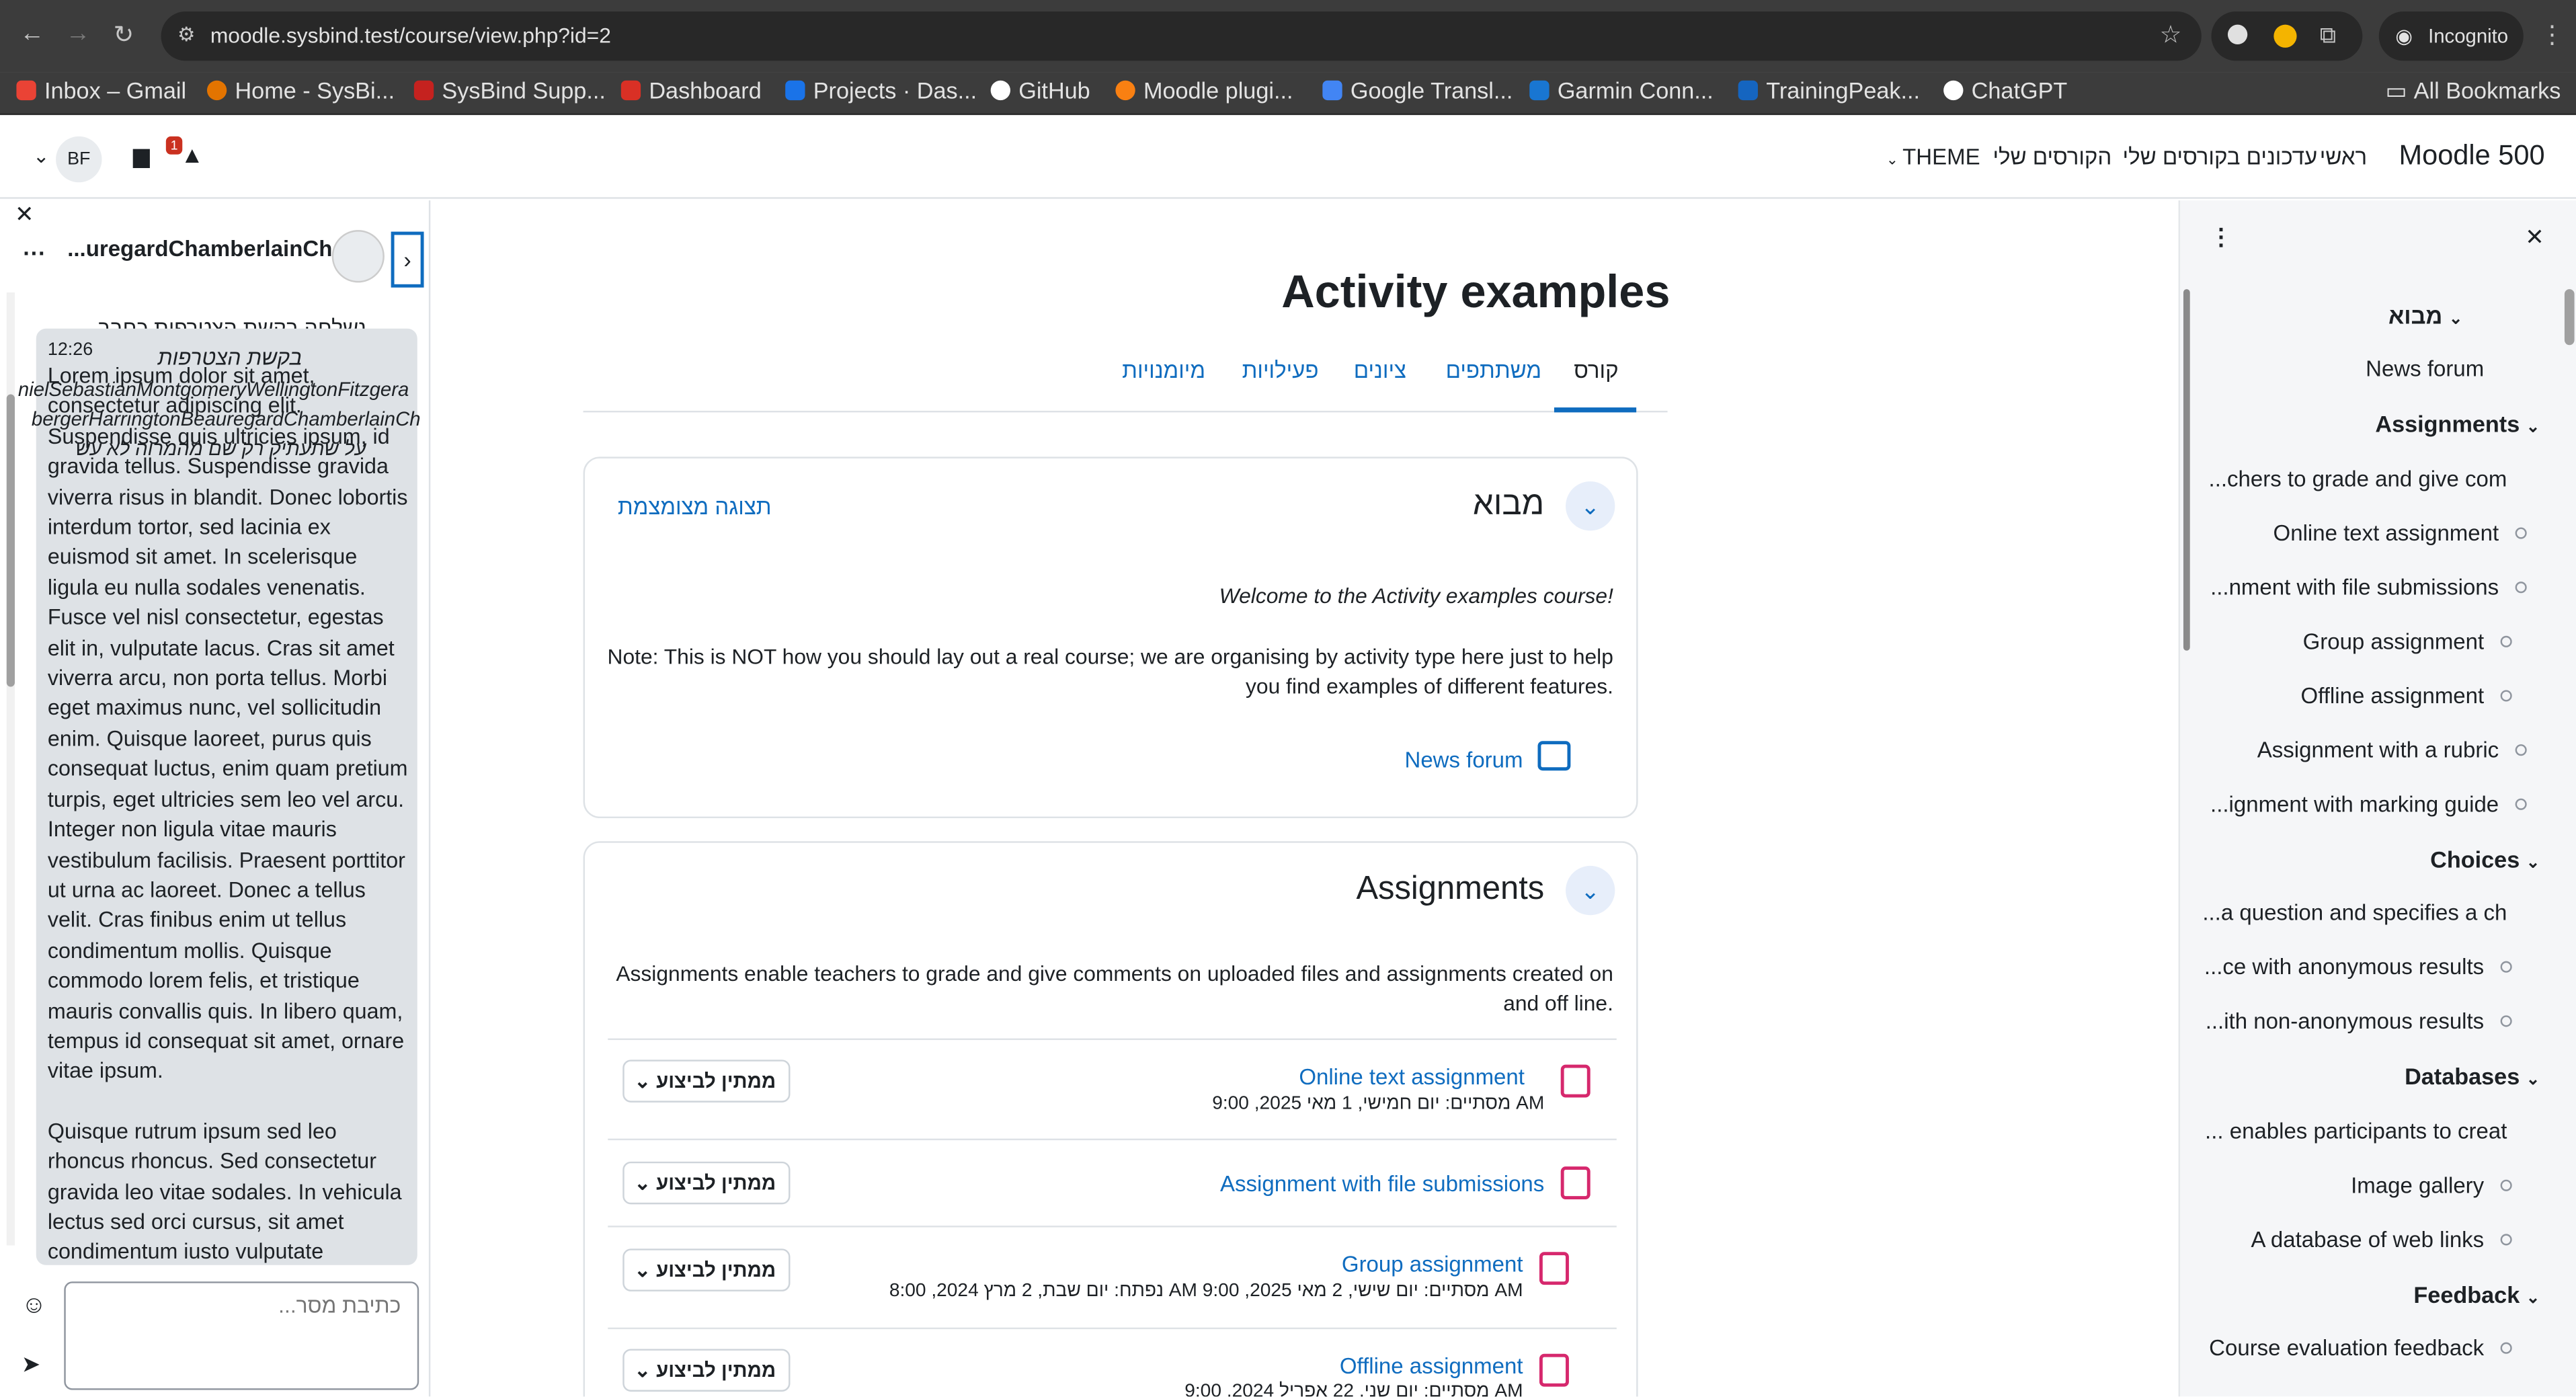 This screenshot has height=1397, width=2576. What do you see at coordinates (1432, 1265) in the screenshot?
I see `activity-link: Group assignment` at bounding box center [1432, 1265].